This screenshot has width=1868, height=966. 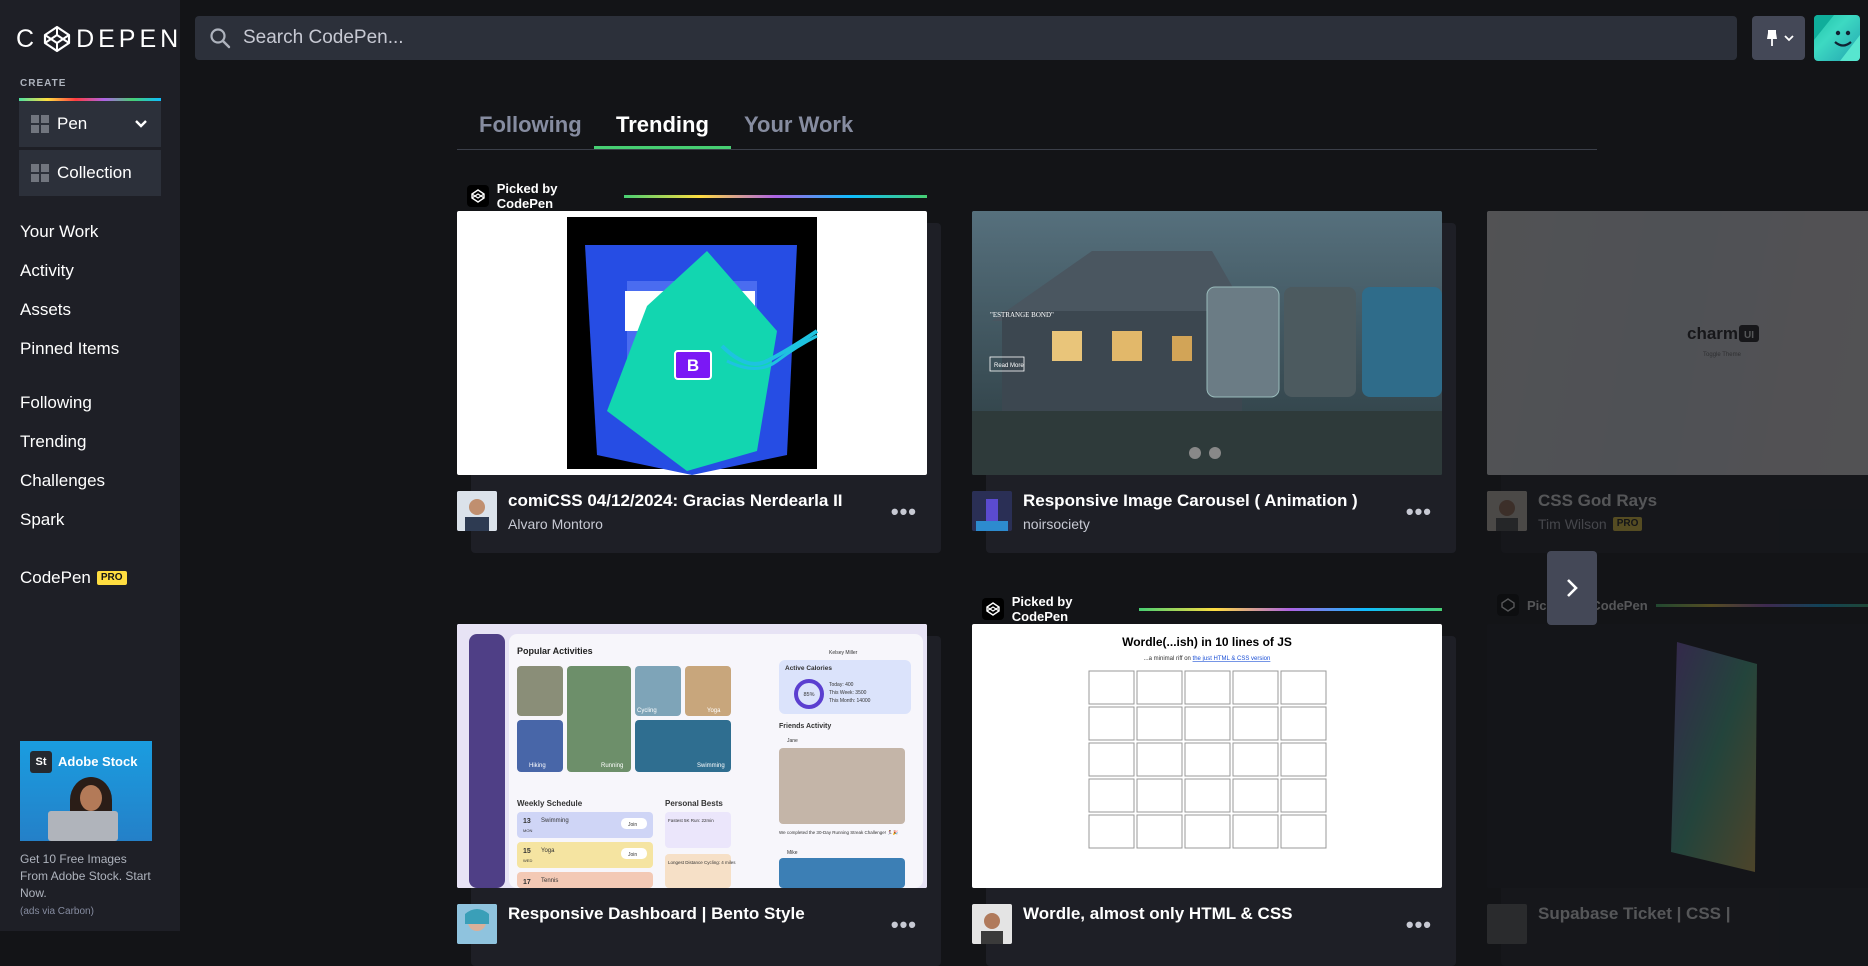 What do you see at coordinates (792, 853) in the screenshot?
I see `preview-friend2: Mike` at bounding box center [792, 853].